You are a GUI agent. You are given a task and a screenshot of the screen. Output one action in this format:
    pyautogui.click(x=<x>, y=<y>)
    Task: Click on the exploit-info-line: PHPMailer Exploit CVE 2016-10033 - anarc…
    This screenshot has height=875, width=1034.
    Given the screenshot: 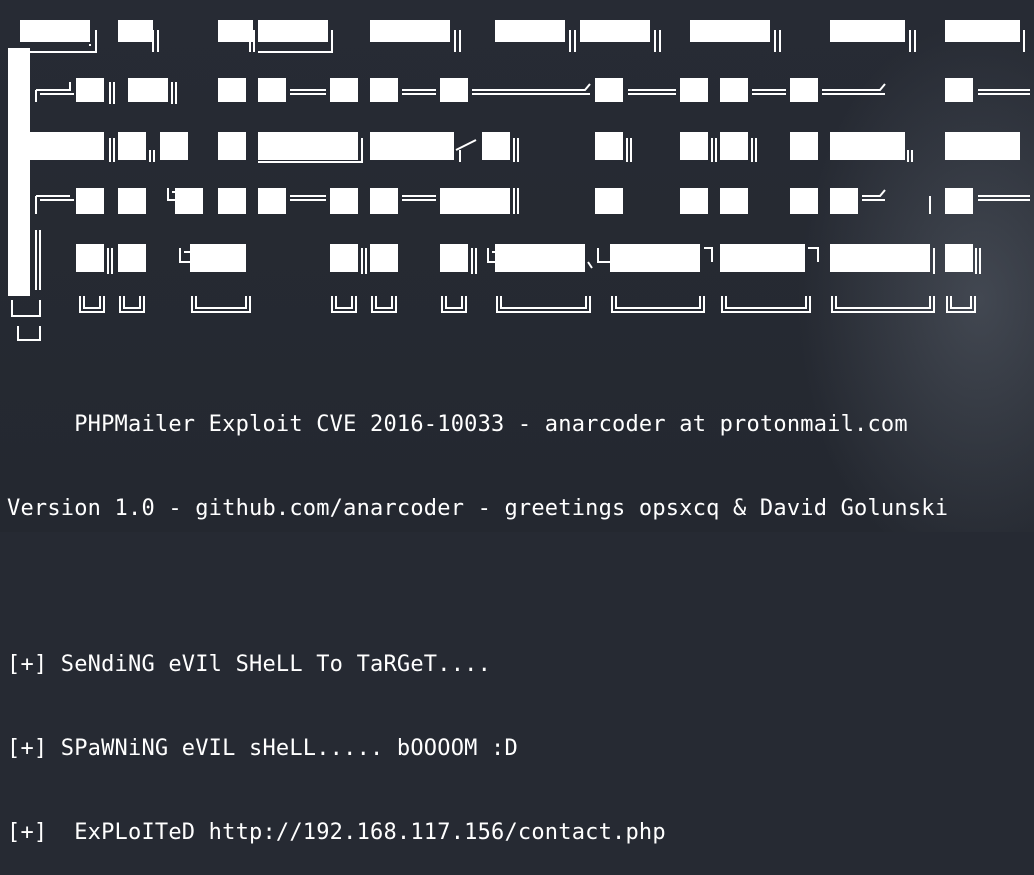 What is the action you would take?
    pyautogui.click(x=457, y=424)
    